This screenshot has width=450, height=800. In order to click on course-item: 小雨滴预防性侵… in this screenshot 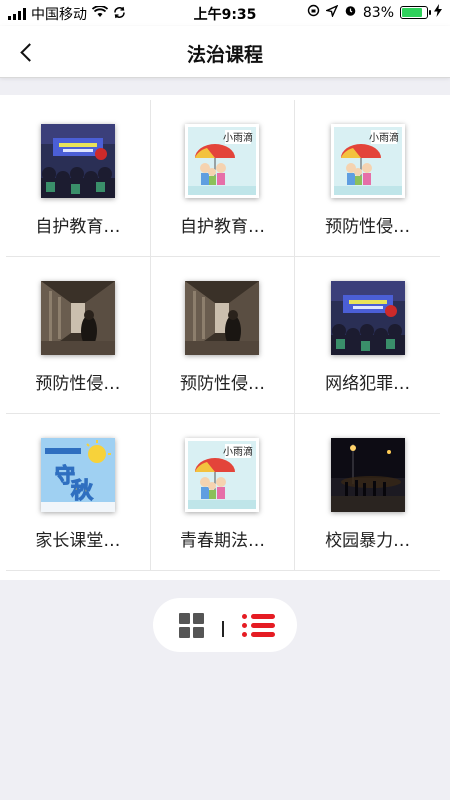, I will do `click(367, 178)`.